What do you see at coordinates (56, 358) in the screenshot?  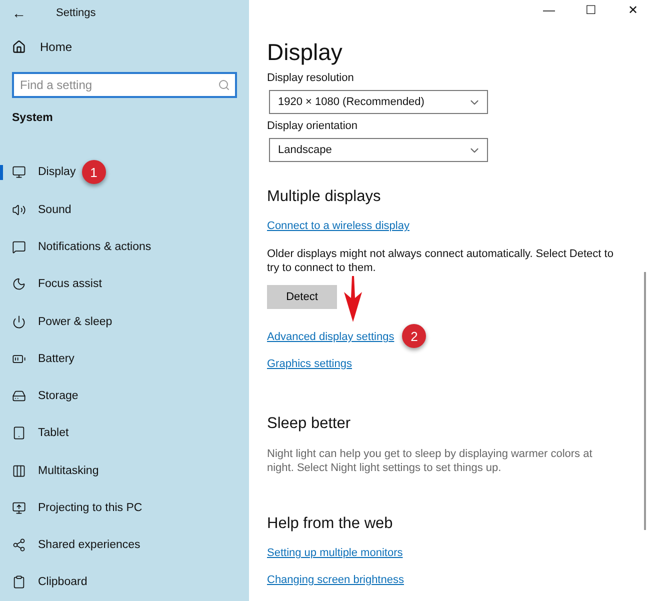 I see `sidebar-item: Battery` at bounding box center [56, 358].